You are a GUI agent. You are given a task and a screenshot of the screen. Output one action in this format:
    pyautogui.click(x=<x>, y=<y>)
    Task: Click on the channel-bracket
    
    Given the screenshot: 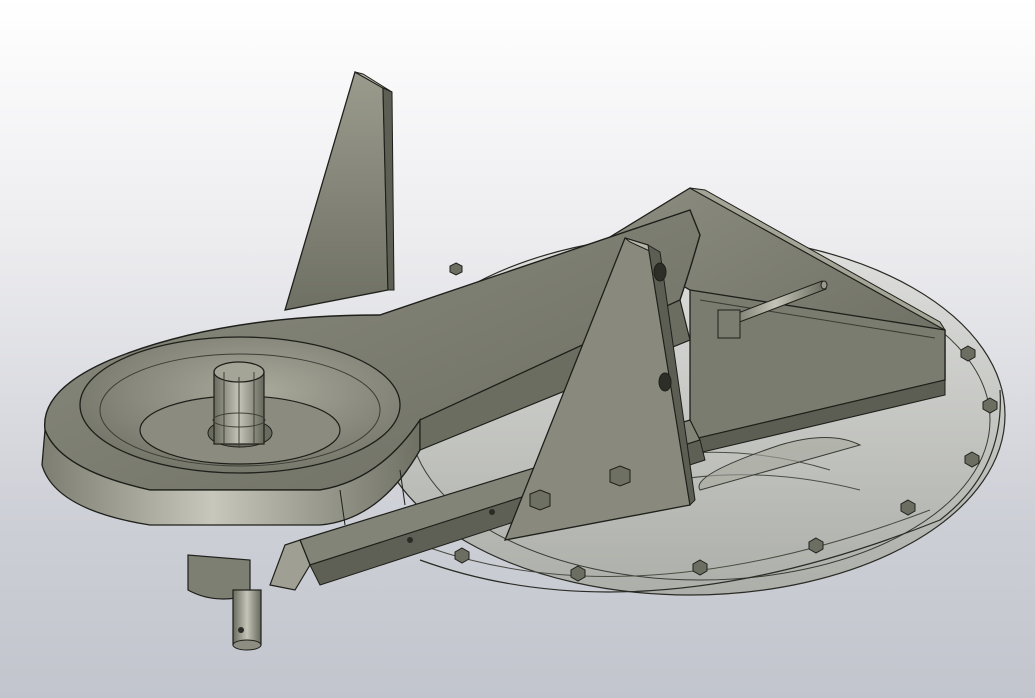 What is the action you would take?
    pyautogui.click(x=339, y=191)
    